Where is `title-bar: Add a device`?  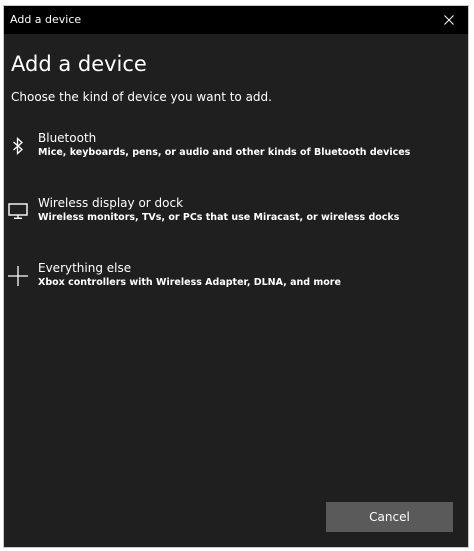
title-bar: Add a device is located at coordinates (236, 20).